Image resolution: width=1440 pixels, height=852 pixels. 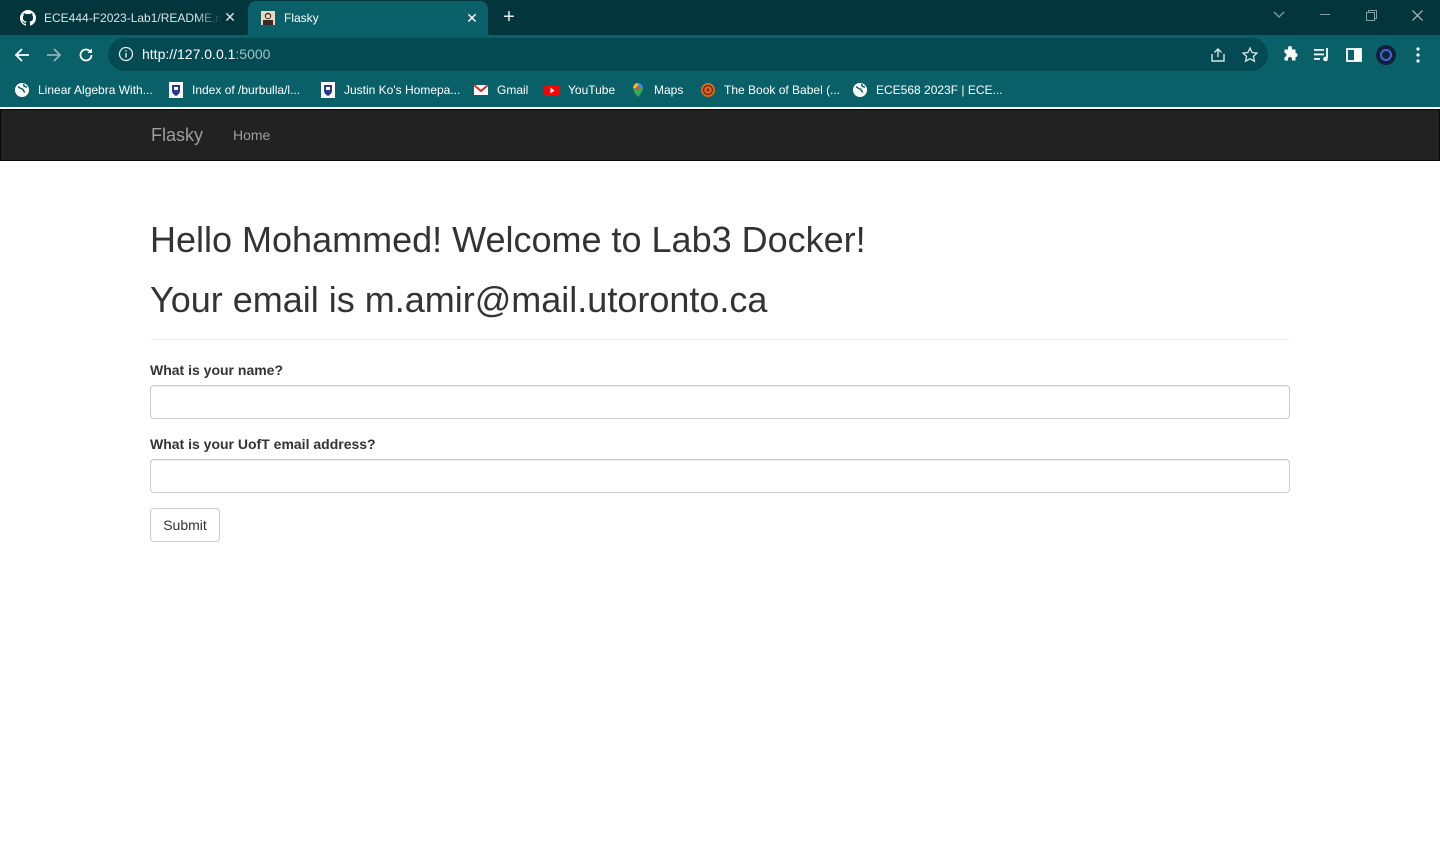 I want to click on chevron-down-icon, so click(x=1279, y=14).